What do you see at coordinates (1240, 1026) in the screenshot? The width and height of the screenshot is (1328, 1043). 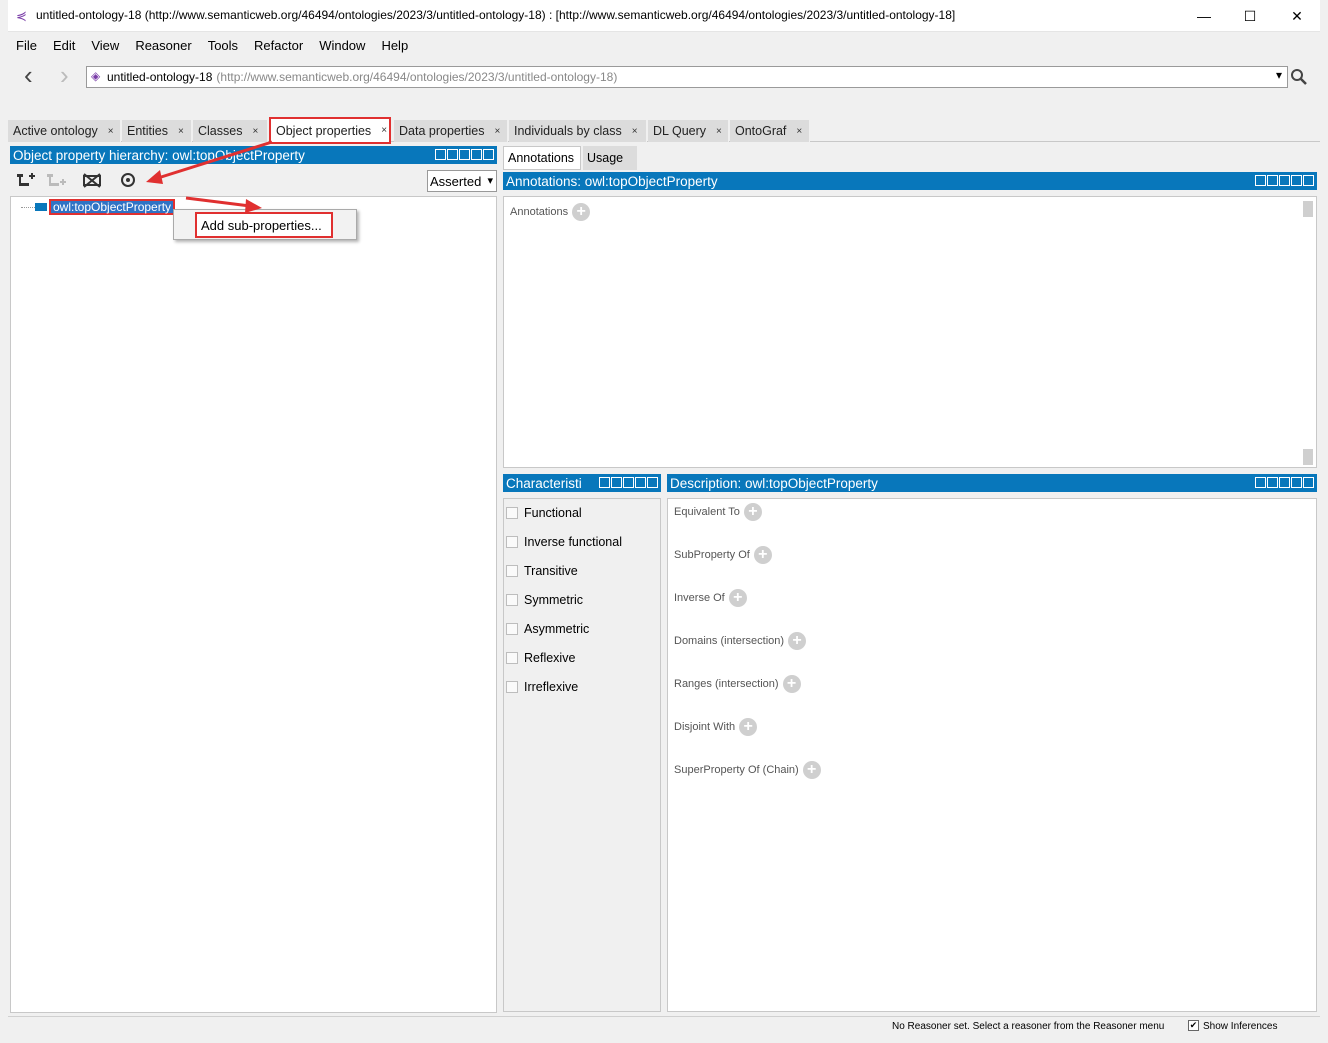 I see `show-inferences-label: Show Inferences` at bounding box center [1240, 1026].